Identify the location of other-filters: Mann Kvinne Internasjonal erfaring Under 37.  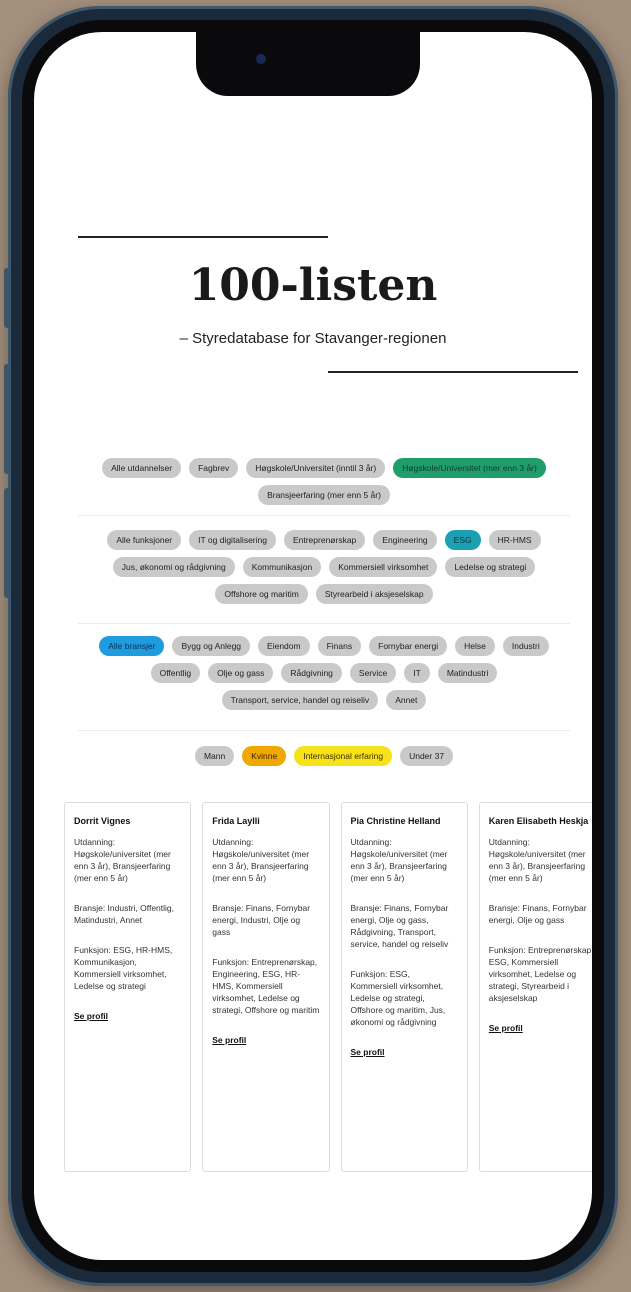
(324, 756).